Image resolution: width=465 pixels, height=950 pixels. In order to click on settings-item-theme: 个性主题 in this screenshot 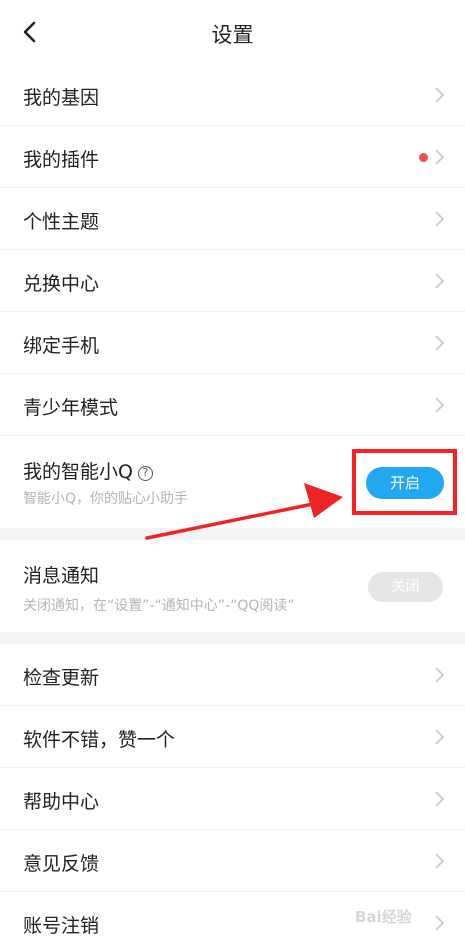, I will do `click(232, 219)`.